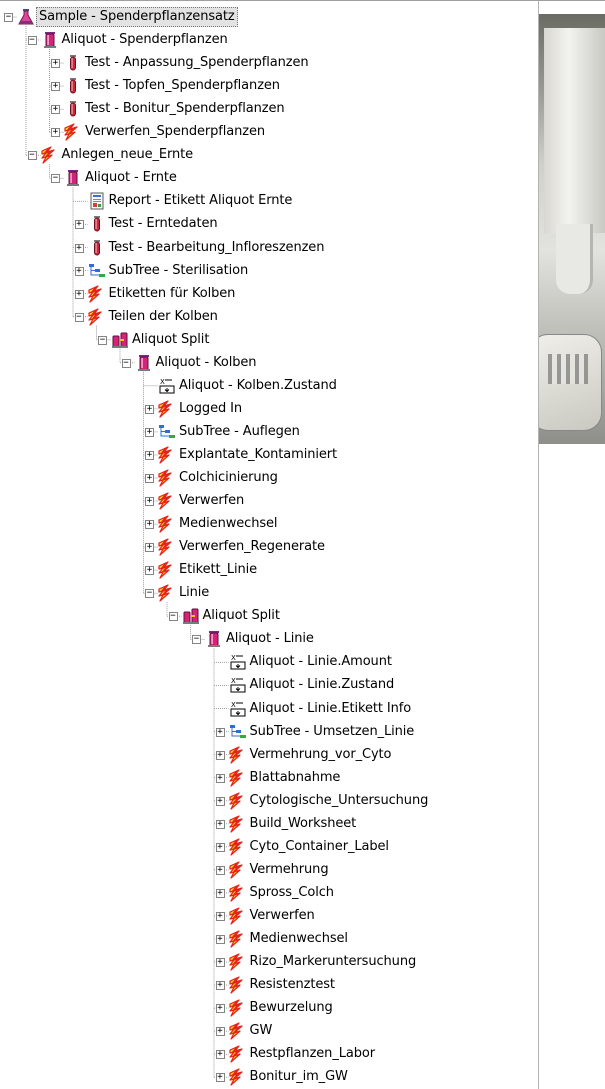  What do you see at coordinates (571, 229) in the screenshot?
I see `background-photo` at bounding box center [571, 229].